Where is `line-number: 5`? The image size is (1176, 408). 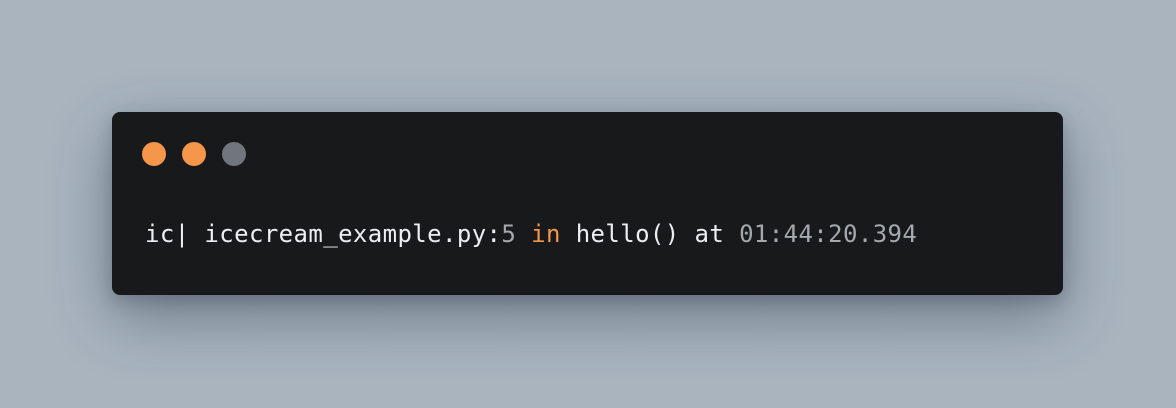
line-number: 5 is located at coordinates (509, 234).